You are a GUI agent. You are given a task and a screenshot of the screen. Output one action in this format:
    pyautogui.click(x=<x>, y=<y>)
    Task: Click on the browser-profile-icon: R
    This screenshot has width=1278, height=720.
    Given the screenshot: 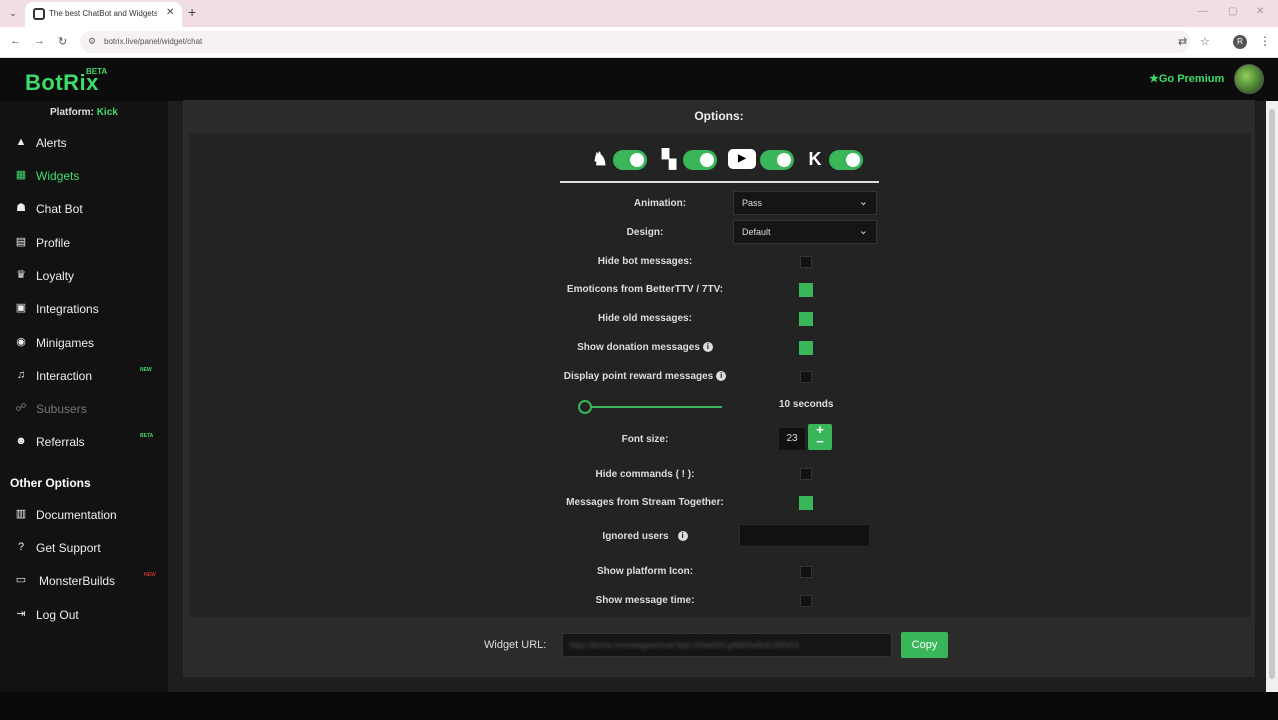 What is the action you would take?
    pyautogui.click(x=1240, y=42)
    